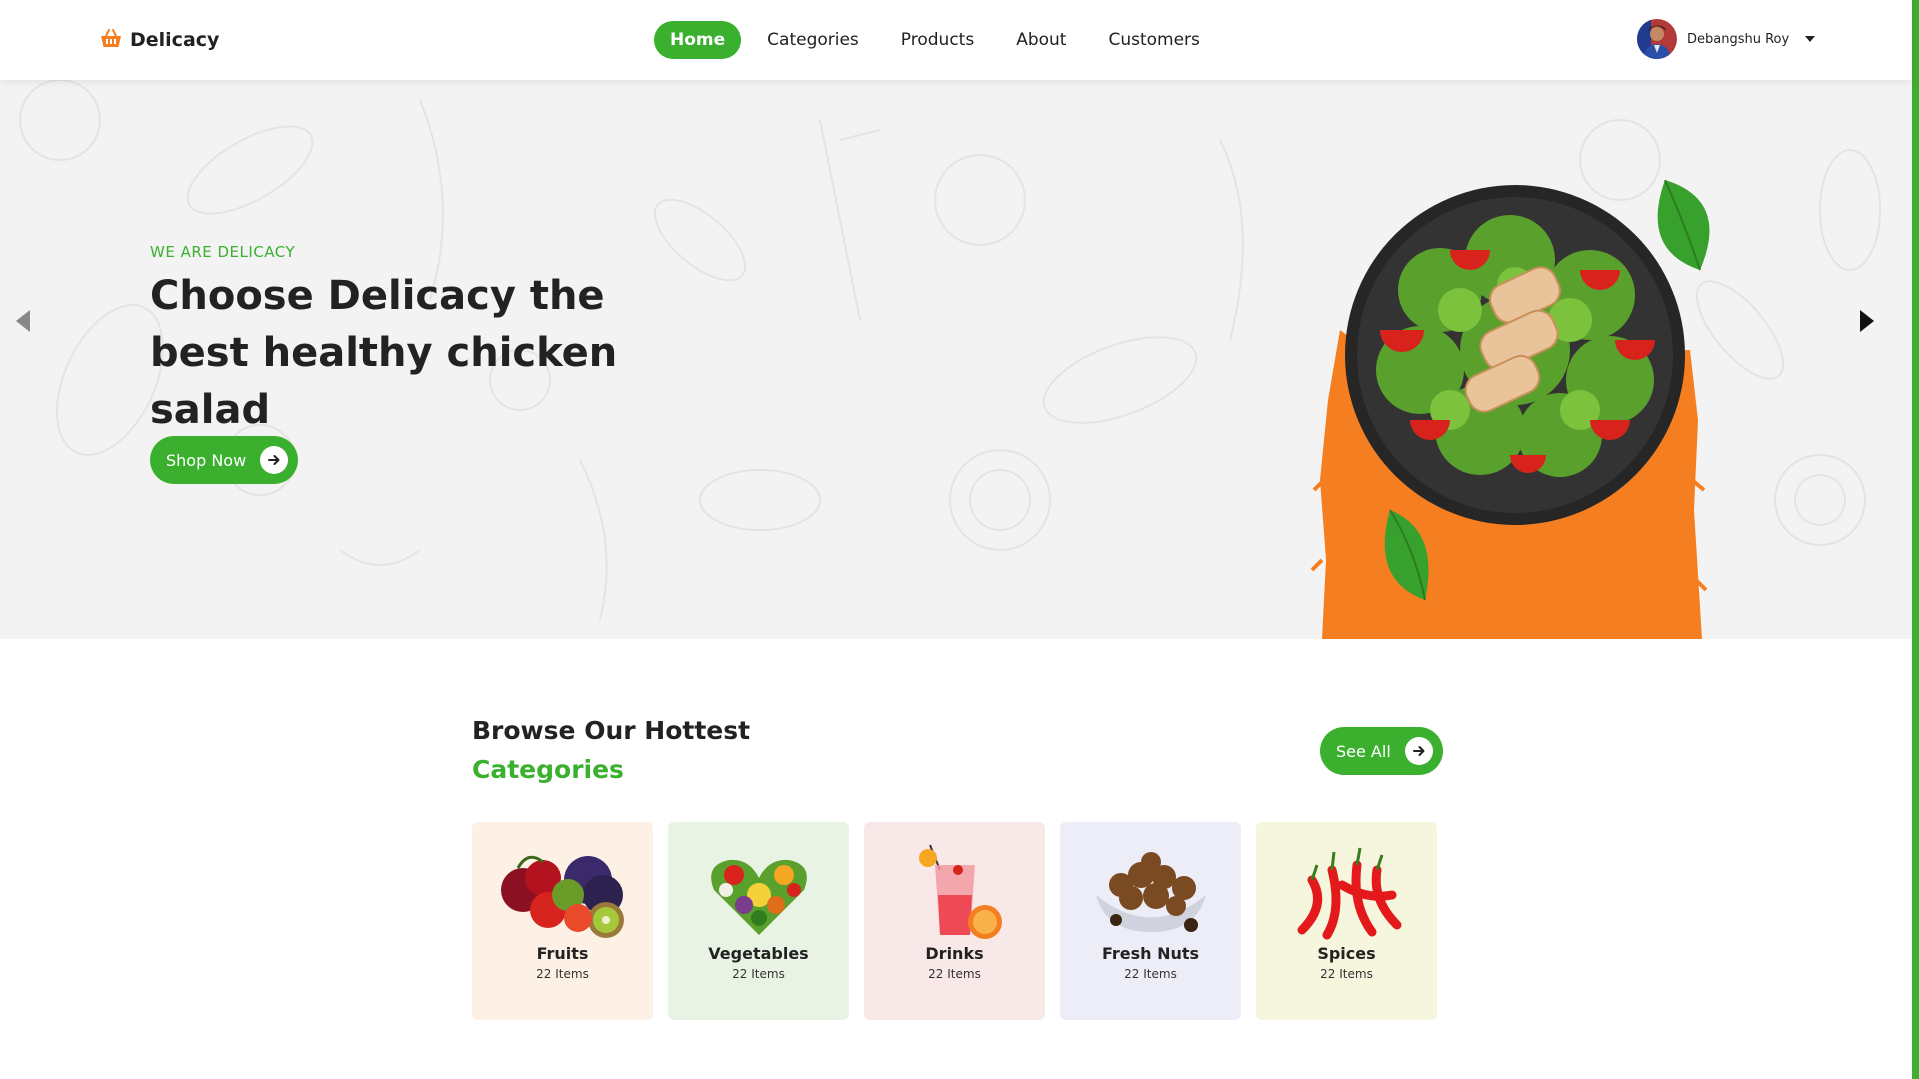  I want to click on vegetables-image, so click(758, 890).